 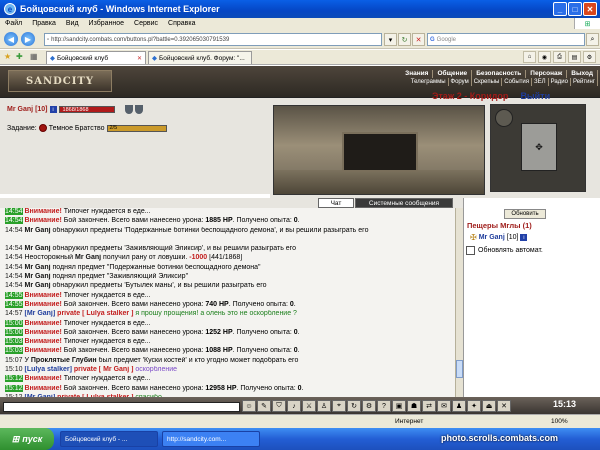 What do you see at coordinates (181, 23) in the screenshot?
I see `menu-help: Справка` at bounding box center [181, 23].